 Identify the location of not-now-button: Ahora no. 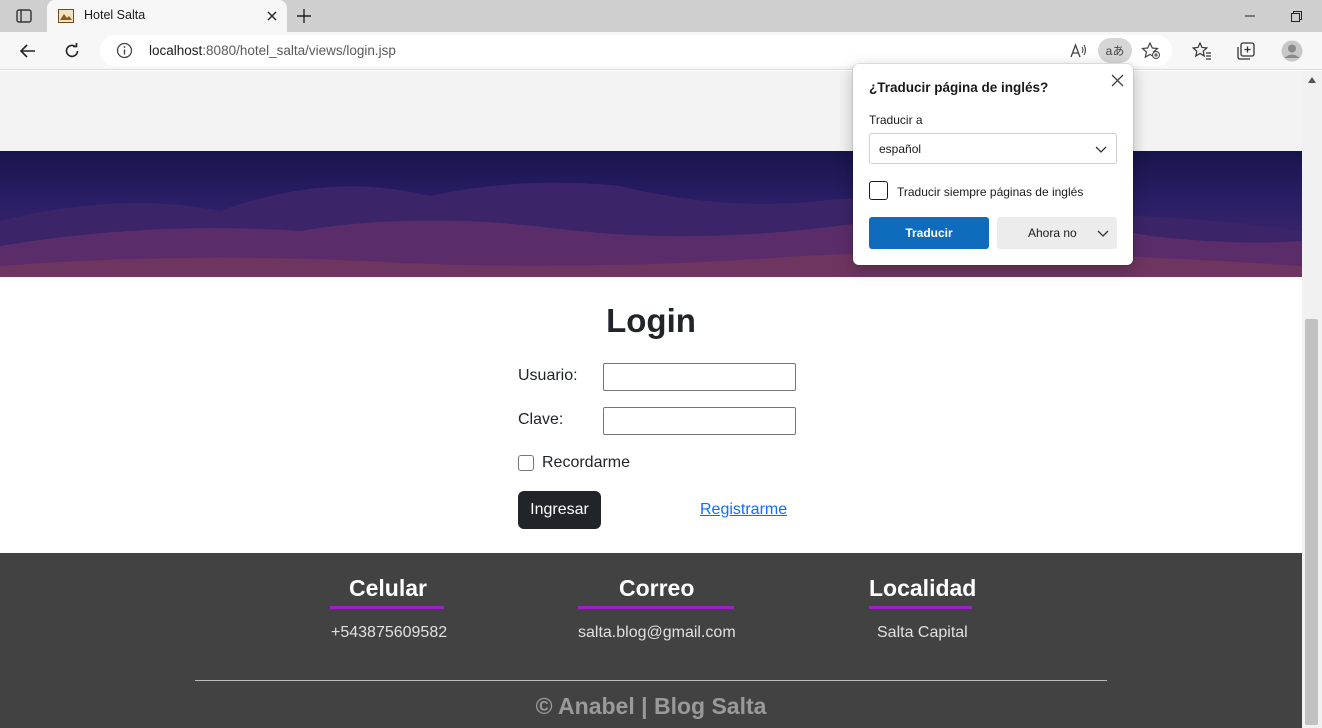
(1057, 233).